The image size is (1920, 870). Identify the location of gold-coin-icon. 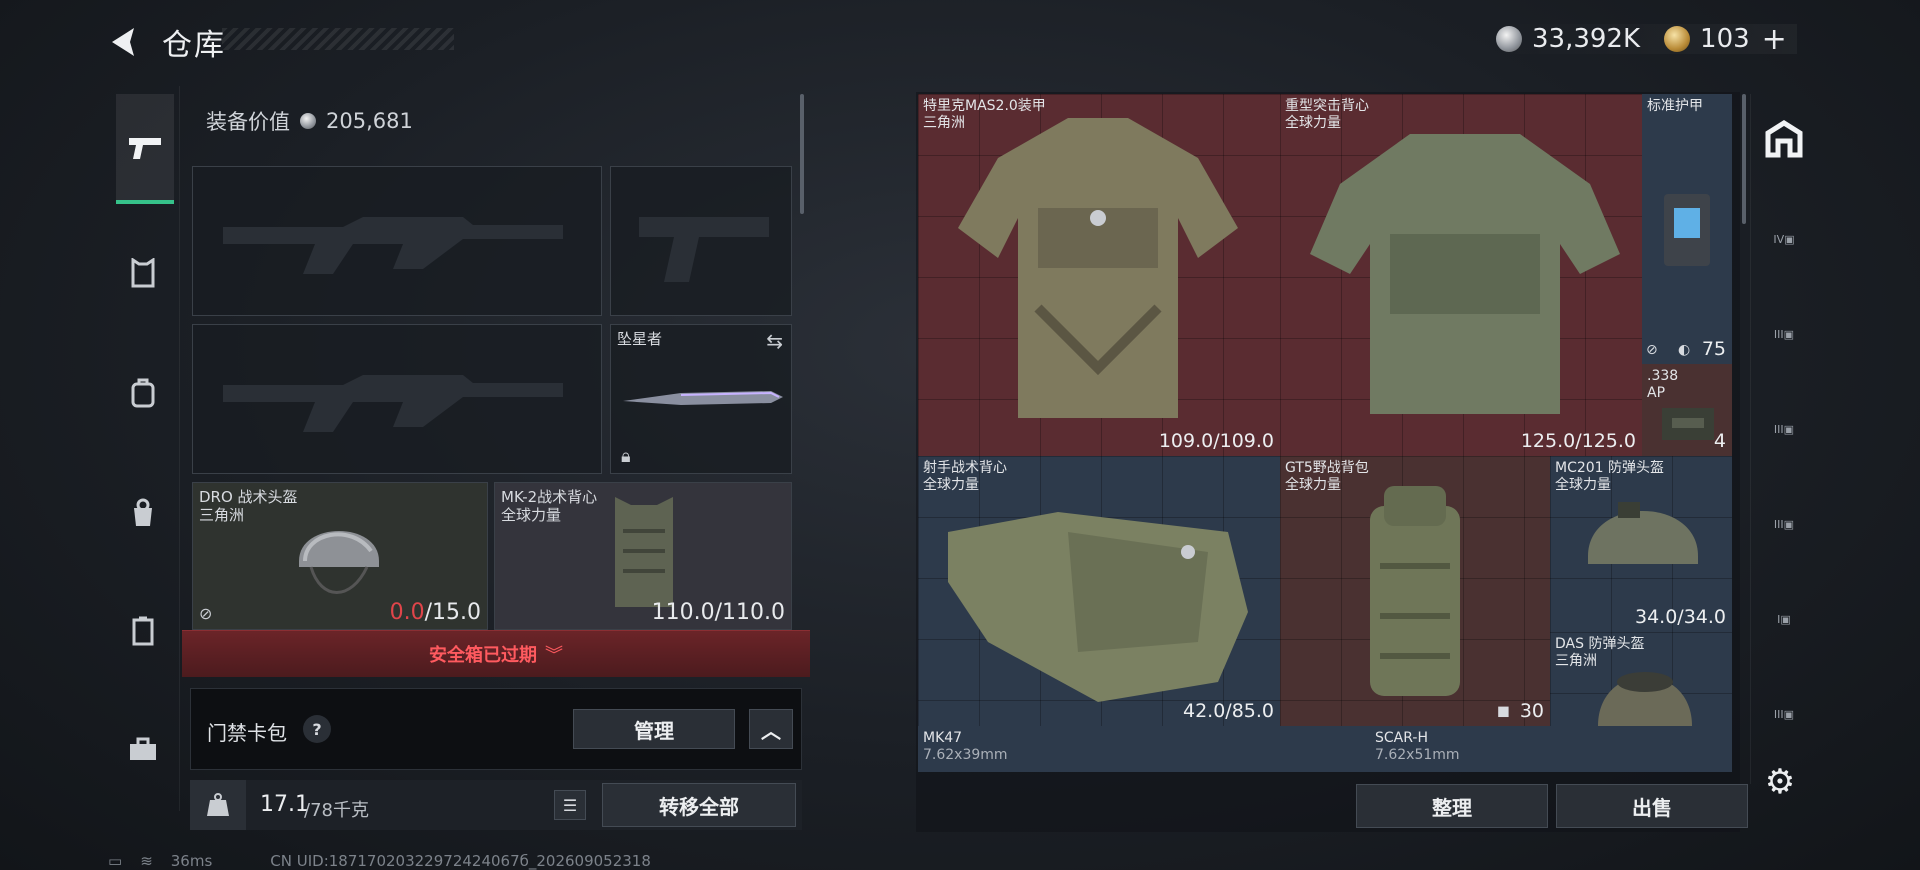
(1677, 39).